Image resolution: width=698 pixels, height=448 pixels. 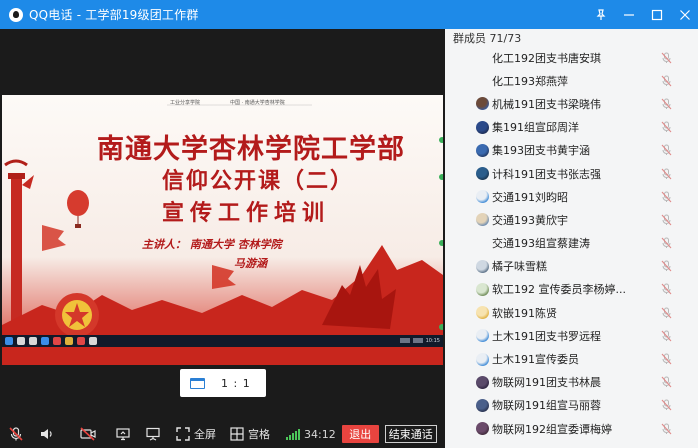 I want to click on member-item: 集193团支书黄宇涵, so click(x=571, y=150).